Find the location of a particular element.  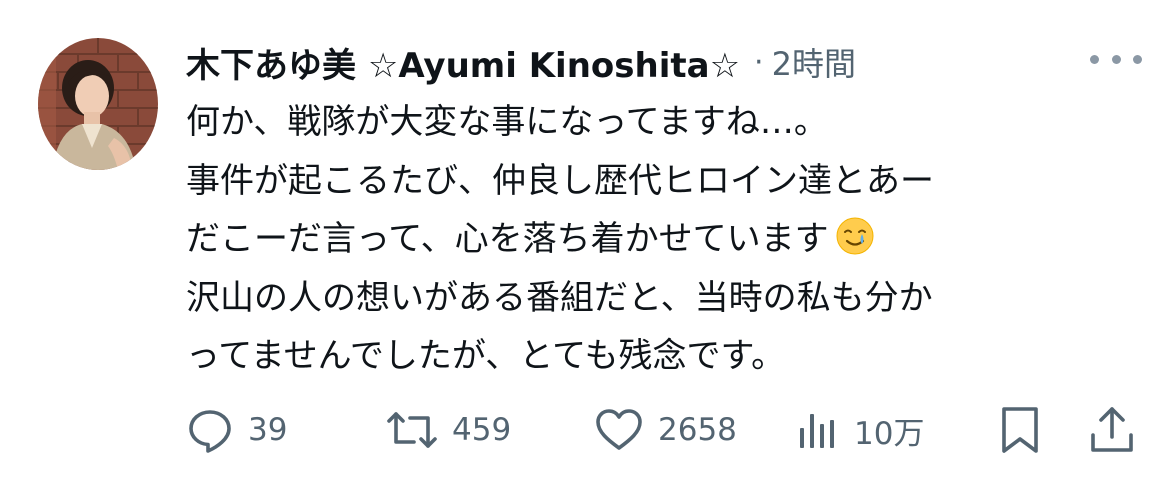

tweet-text-line-content: だこーだ言って、心を落ち着かせています is located at coordinates (507, 239).